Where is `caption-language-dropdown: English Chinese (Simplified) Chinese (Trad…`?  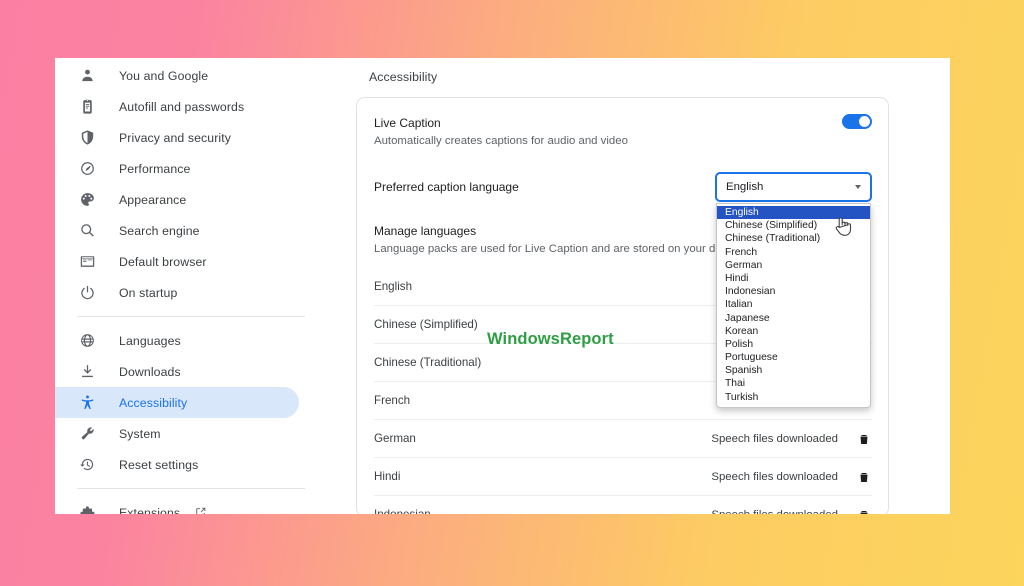
caption-language-dropdown: English Chinese (Simplified) Chinese (Trad… is located at coordinates (793, 305).